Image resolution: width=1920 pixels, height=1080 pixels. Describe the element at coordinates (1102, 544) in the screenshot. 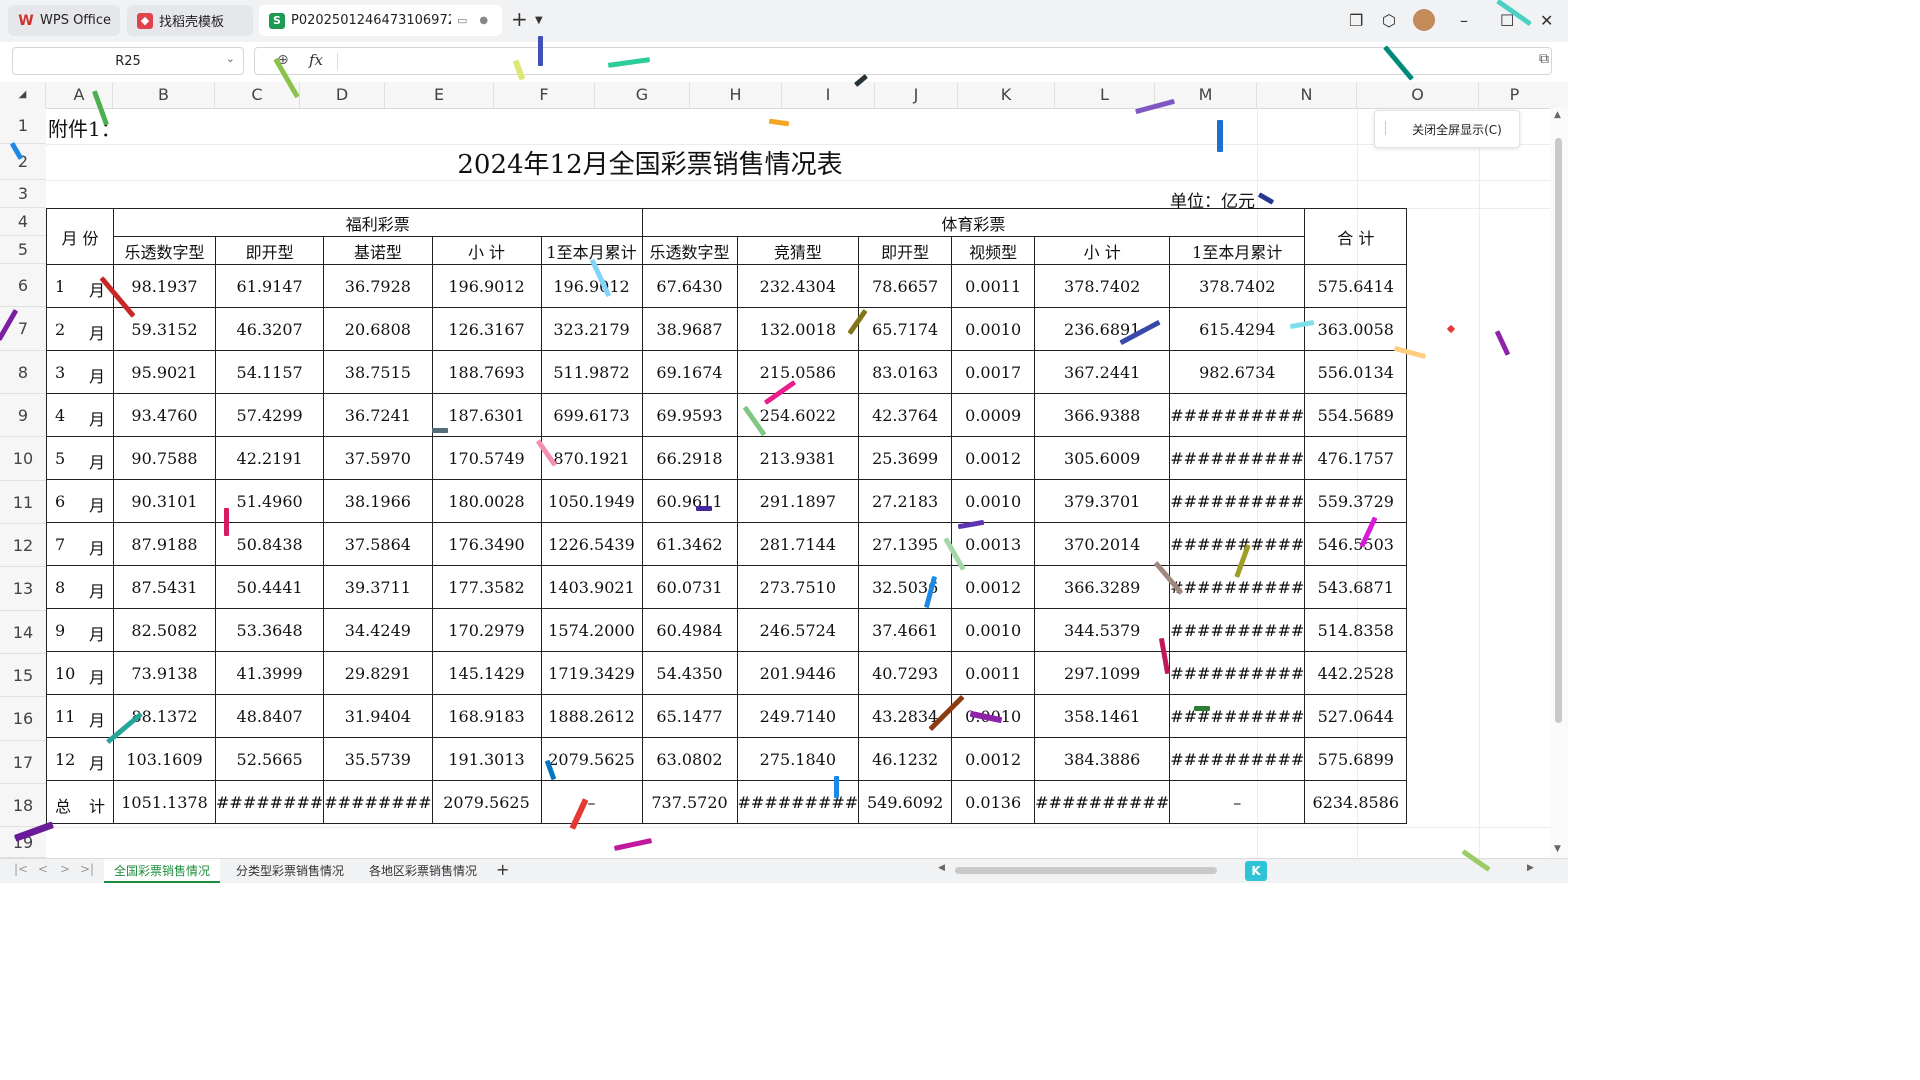

I see `value-cell: 370.2014` at that location.